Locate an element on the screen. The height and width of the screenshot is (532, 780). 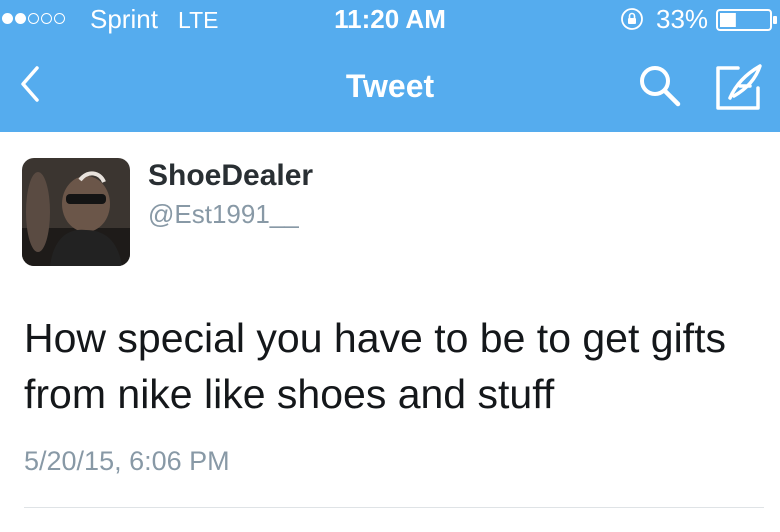
battery-percent: 33% is located at coordinates (682, 19).